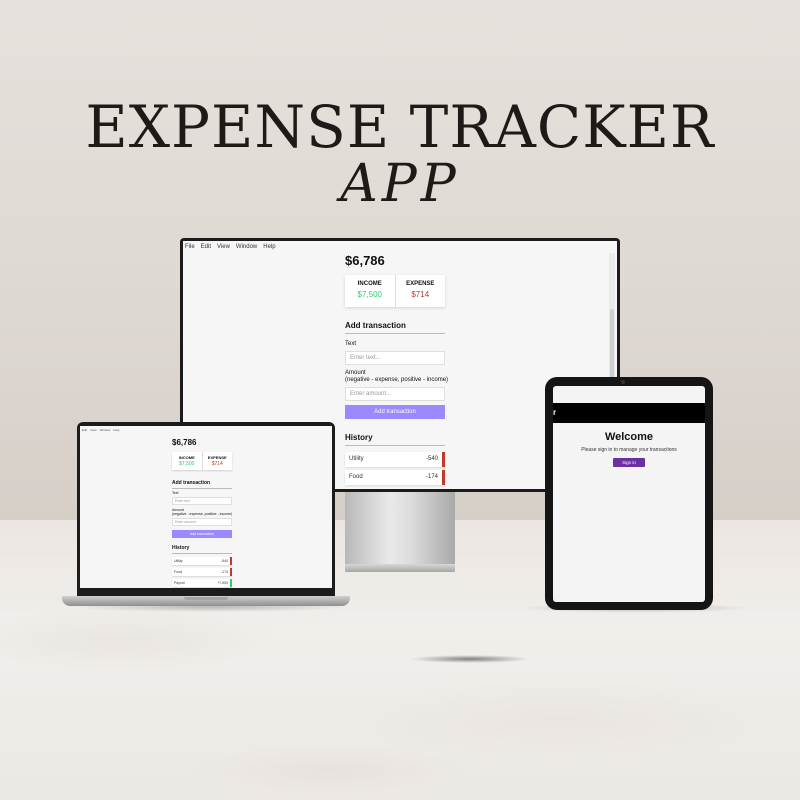  Describe the element at coordinates (629, 462) in the screenshot. I see `sign-in-button: Sign in` at that location.